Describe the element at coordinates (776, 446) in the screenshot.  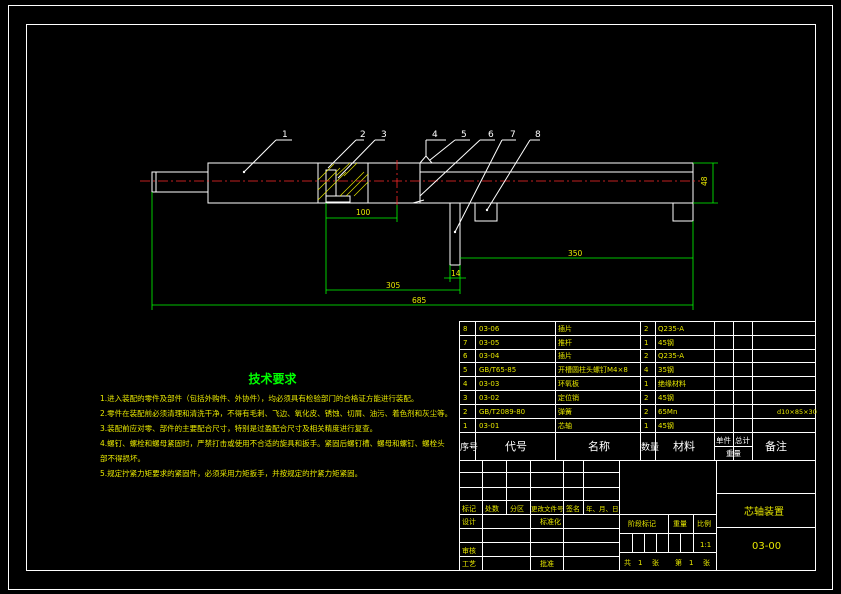
I see `svg-text: 备注` at that location.